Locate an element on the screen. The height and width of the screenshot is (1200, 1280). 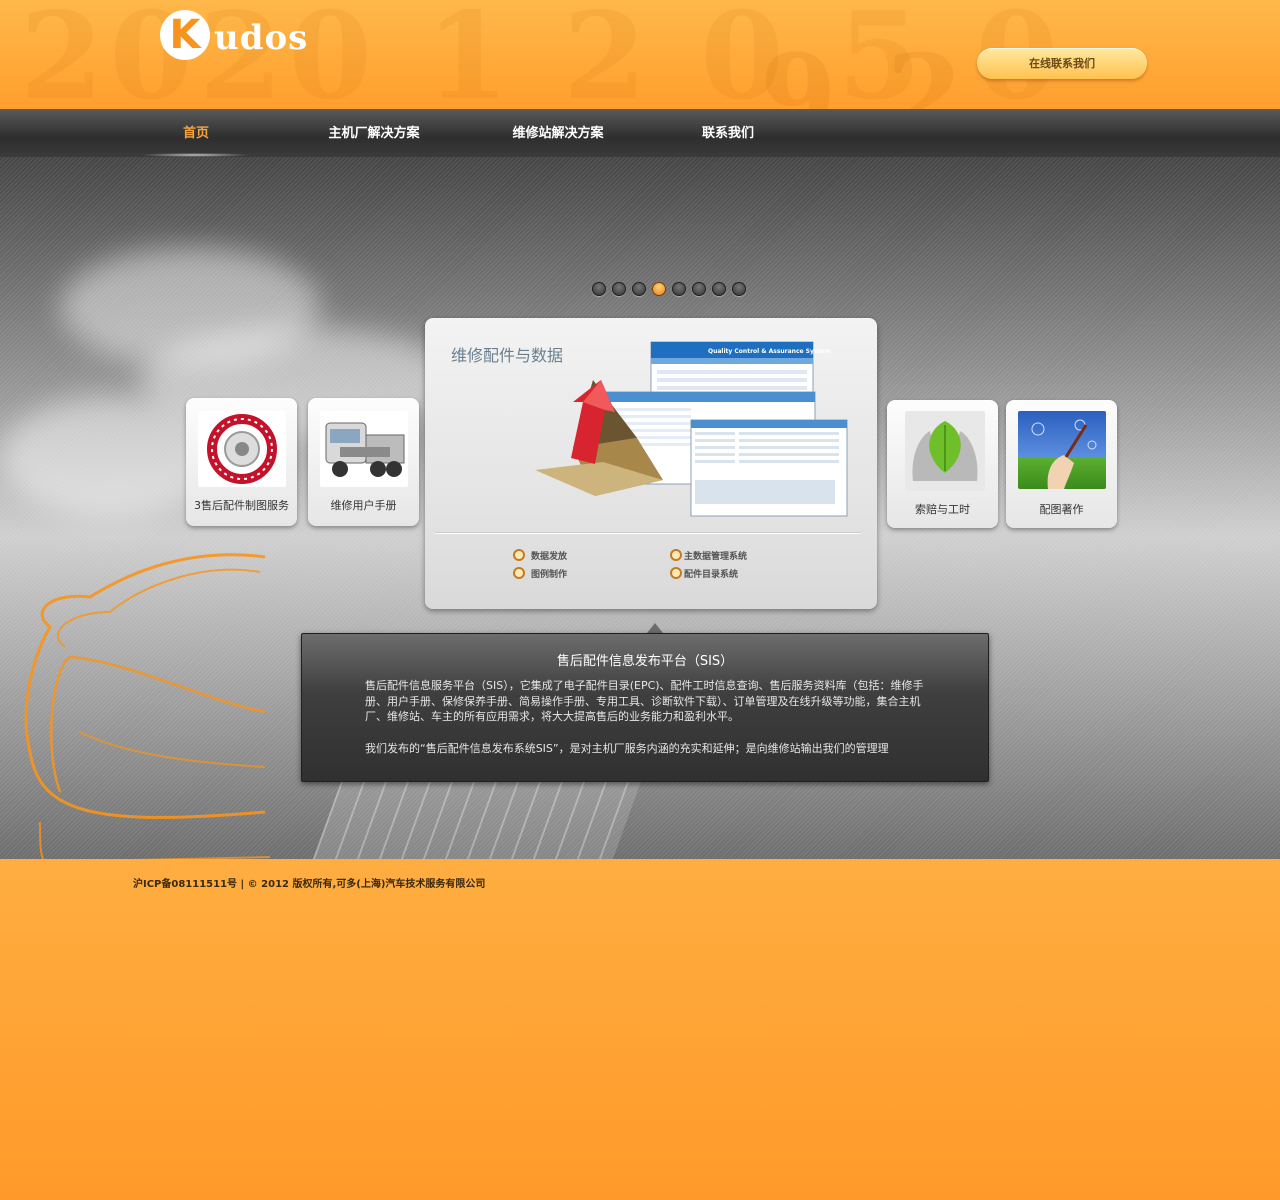
tooltip-title: 售后配件信息发布平台（SIS） is located at coordinates (645, 661).